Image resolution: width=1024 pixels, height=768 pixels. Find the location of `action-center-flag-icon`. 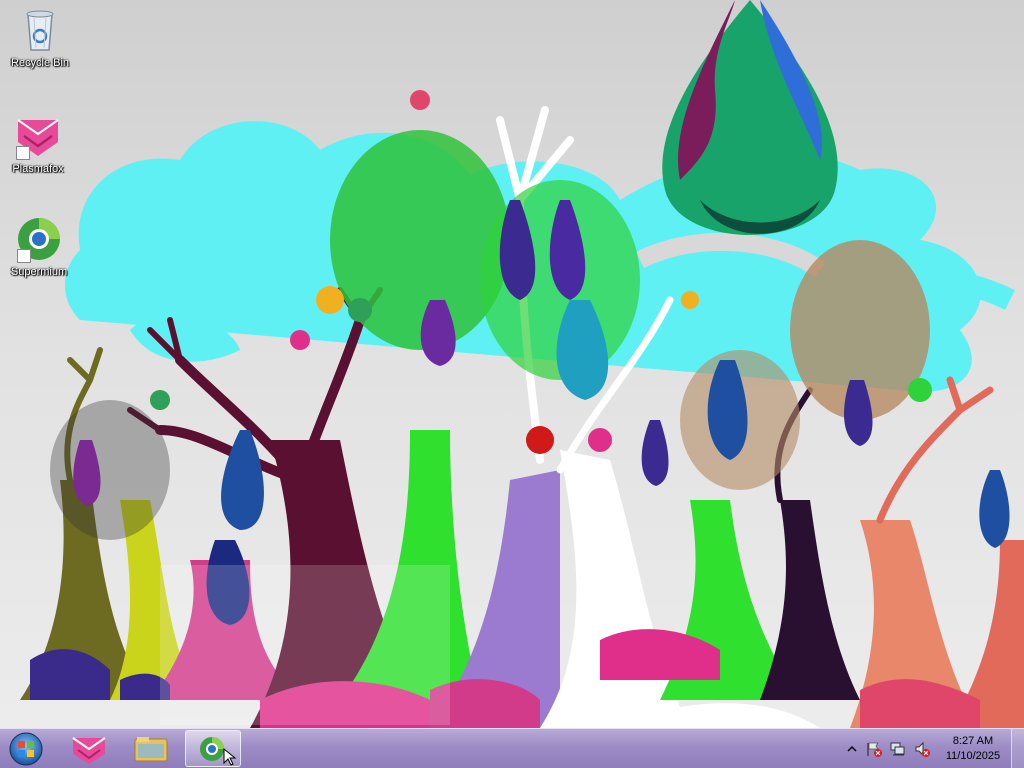

action-center-flag-icon is located at coordinates (874, 749).